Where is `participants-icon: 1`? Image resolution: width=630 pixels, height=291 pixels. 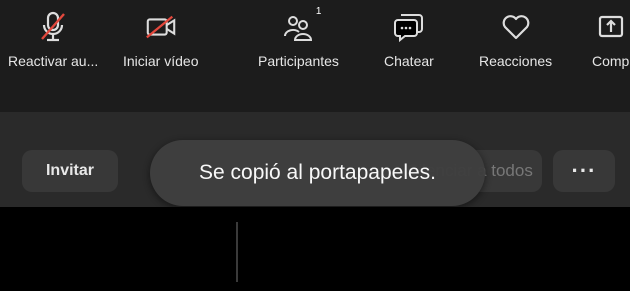
participants-icon: 1 is located at coordinates (301, 25).